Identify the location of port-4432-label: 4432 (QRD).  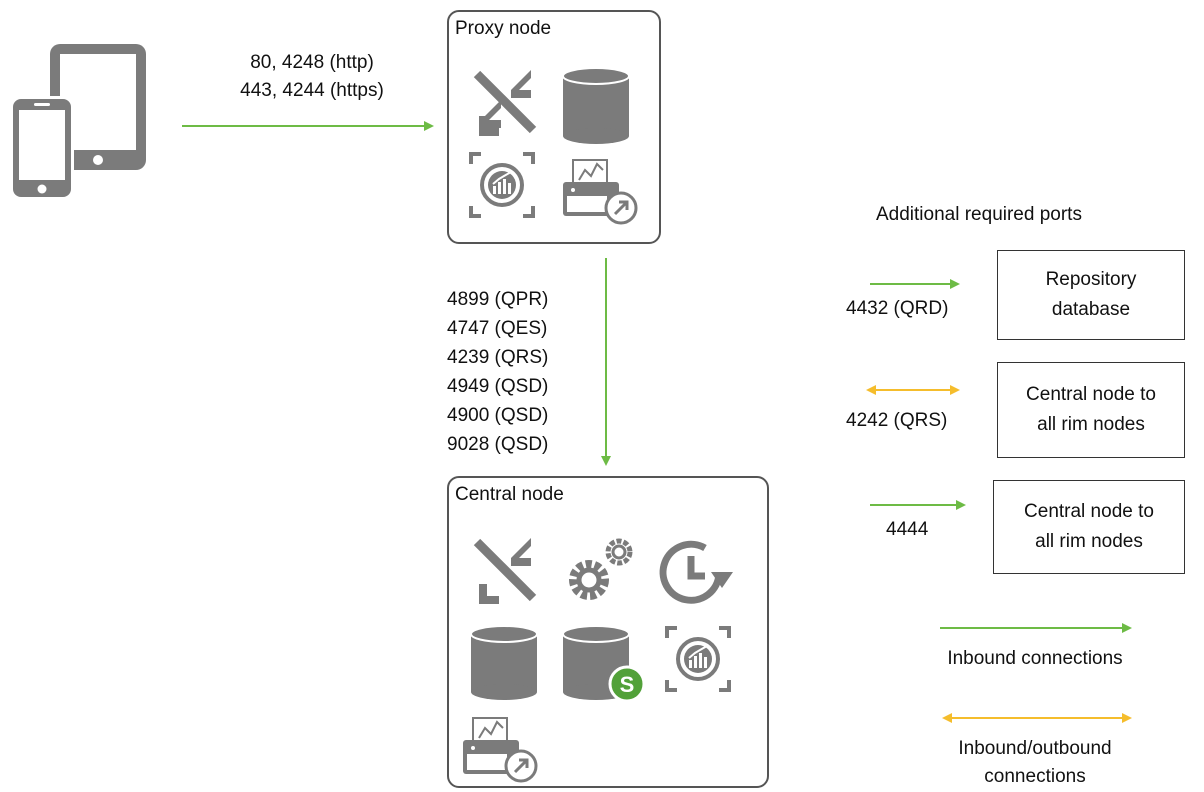
(897, 308).